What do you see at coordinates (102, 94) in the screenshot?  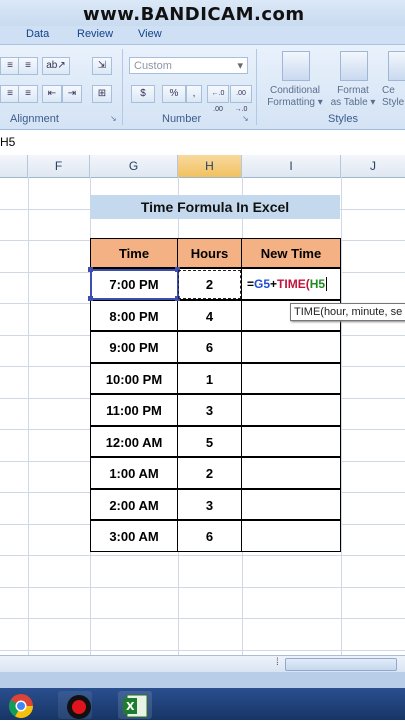 I see `merge-center-icon: ⊞` at bounding box center [102, 94].